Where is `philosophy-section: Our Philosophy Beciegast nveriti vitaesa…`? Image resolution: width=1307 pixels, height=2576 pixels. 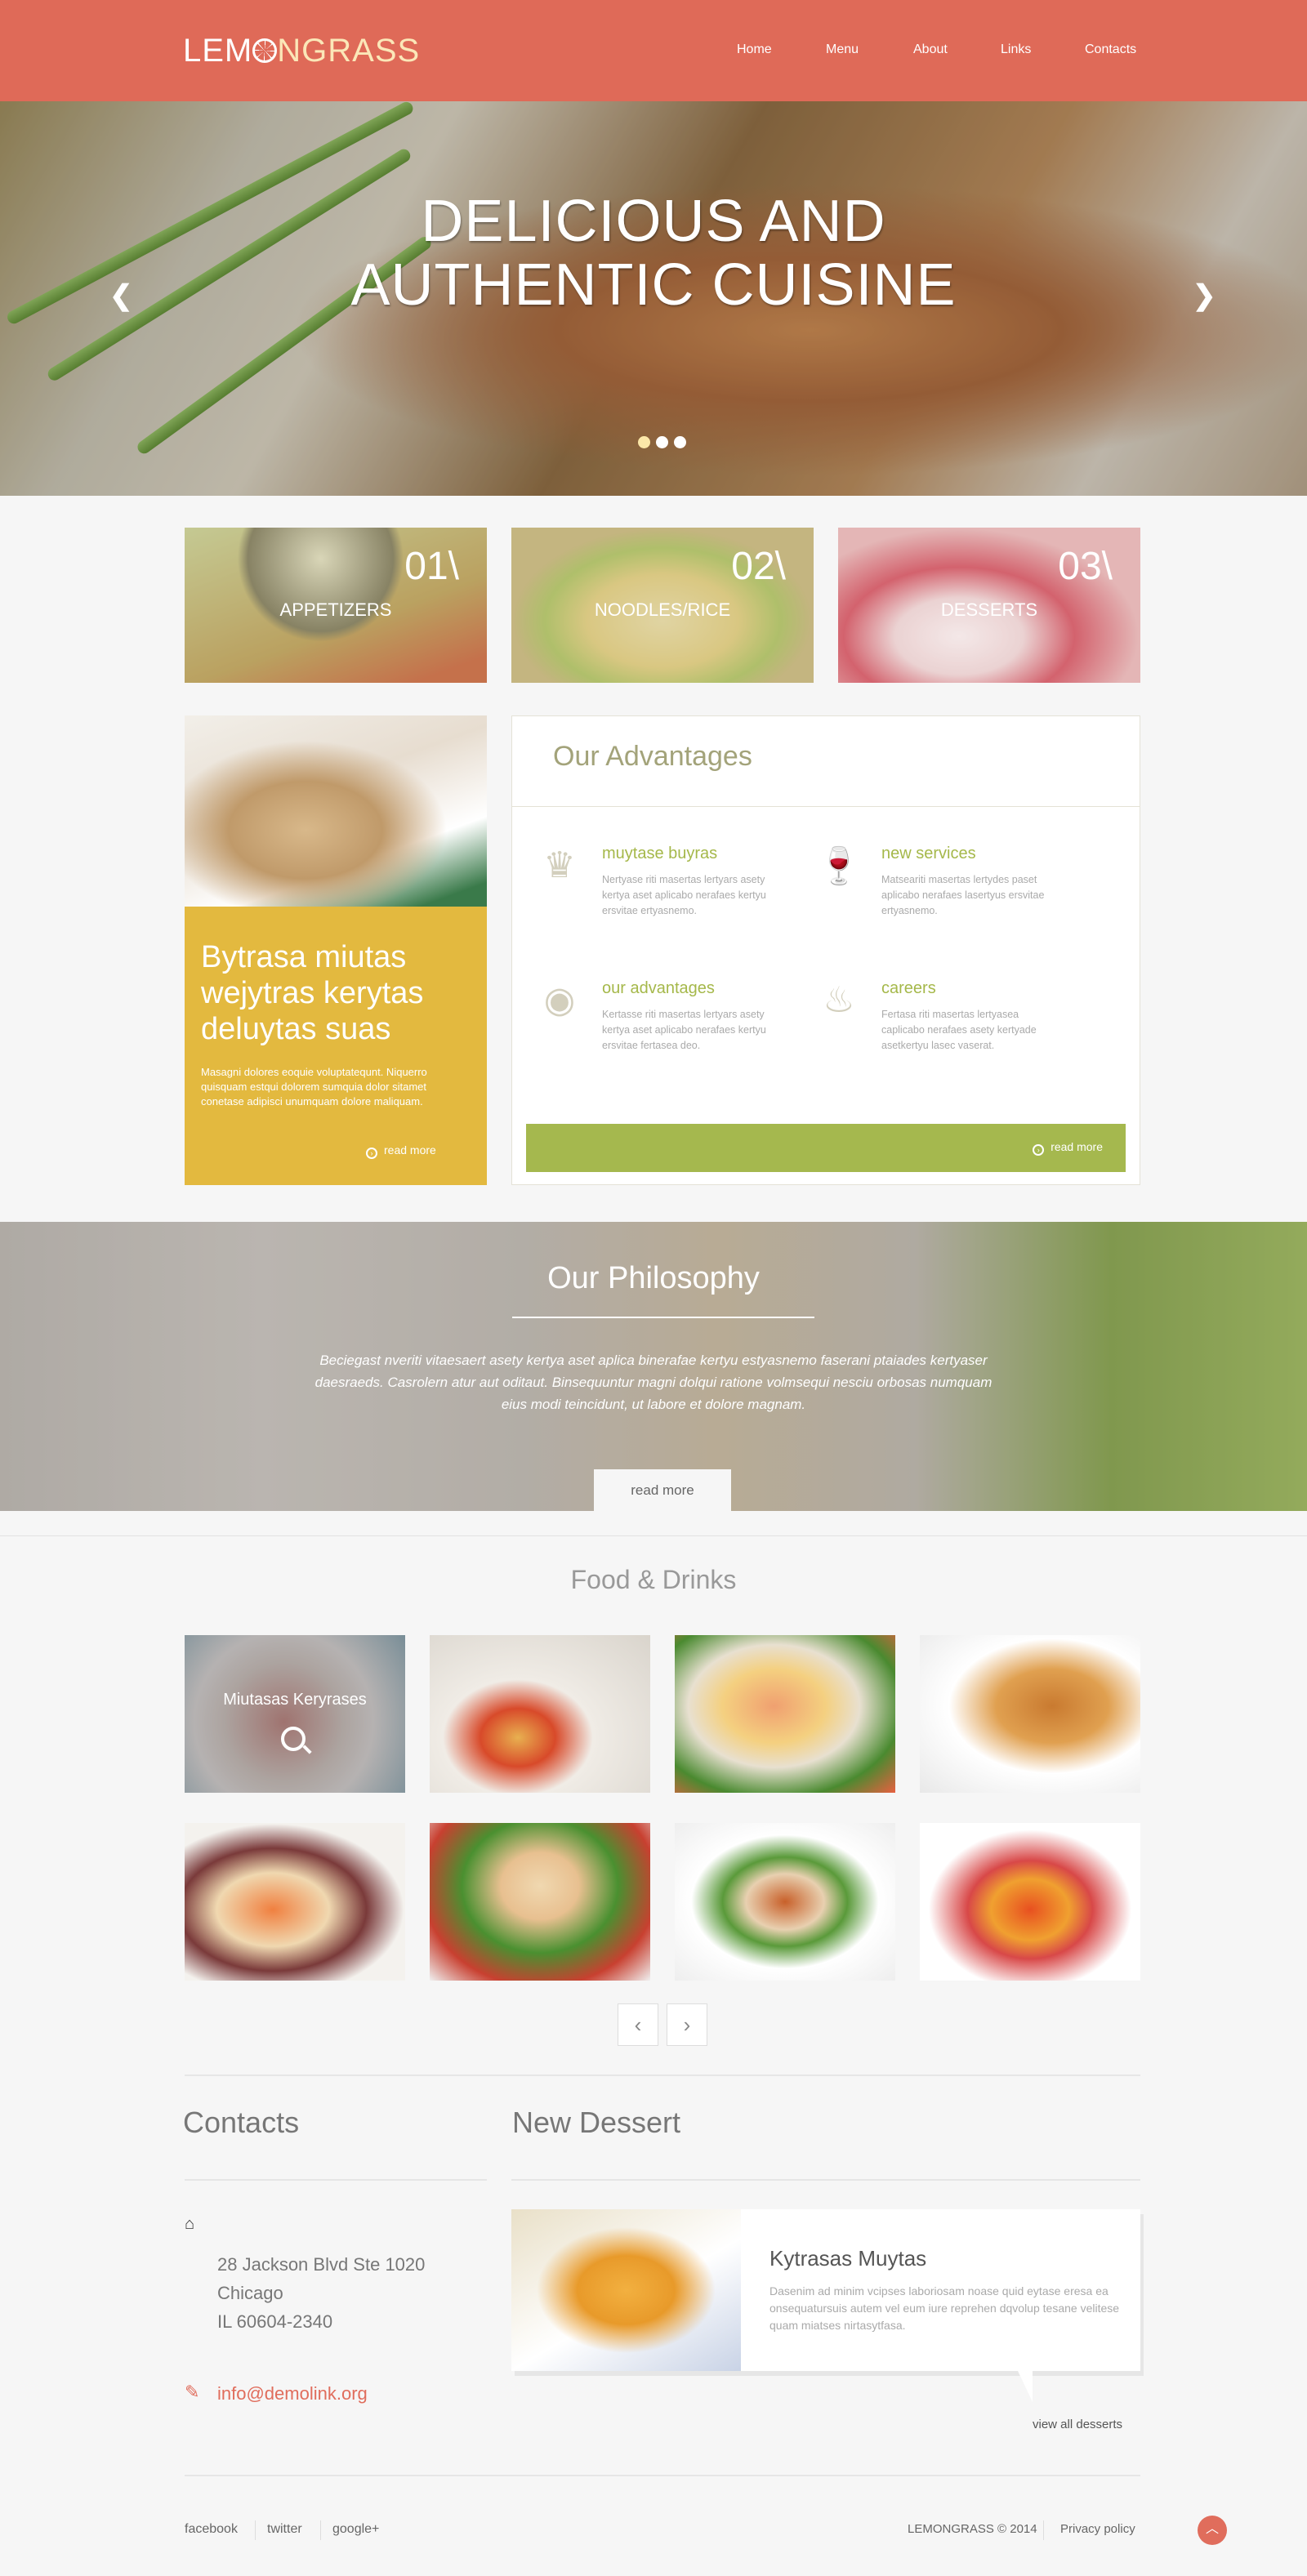
philosophy-section: Our Philosophy Beciegast nveriti vitaesa… is located at coordinates (653, 1366).